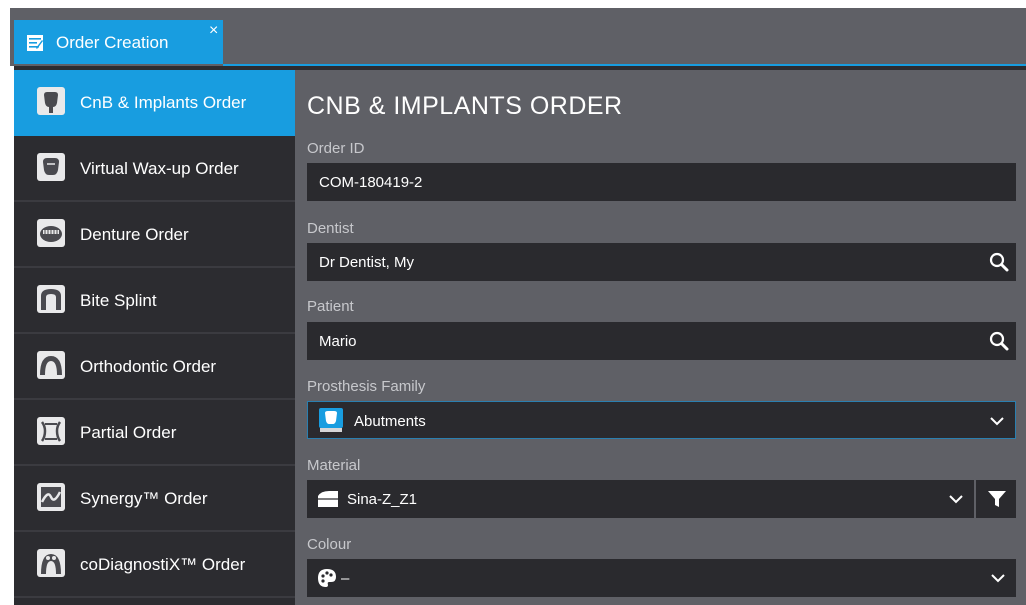 This screenshot has width=1026, height=605. What do you see at coordinates (390, 421) in the screenshot?
I see `prosthesis-family-value: Abutments` at bounding box center [390, 421].